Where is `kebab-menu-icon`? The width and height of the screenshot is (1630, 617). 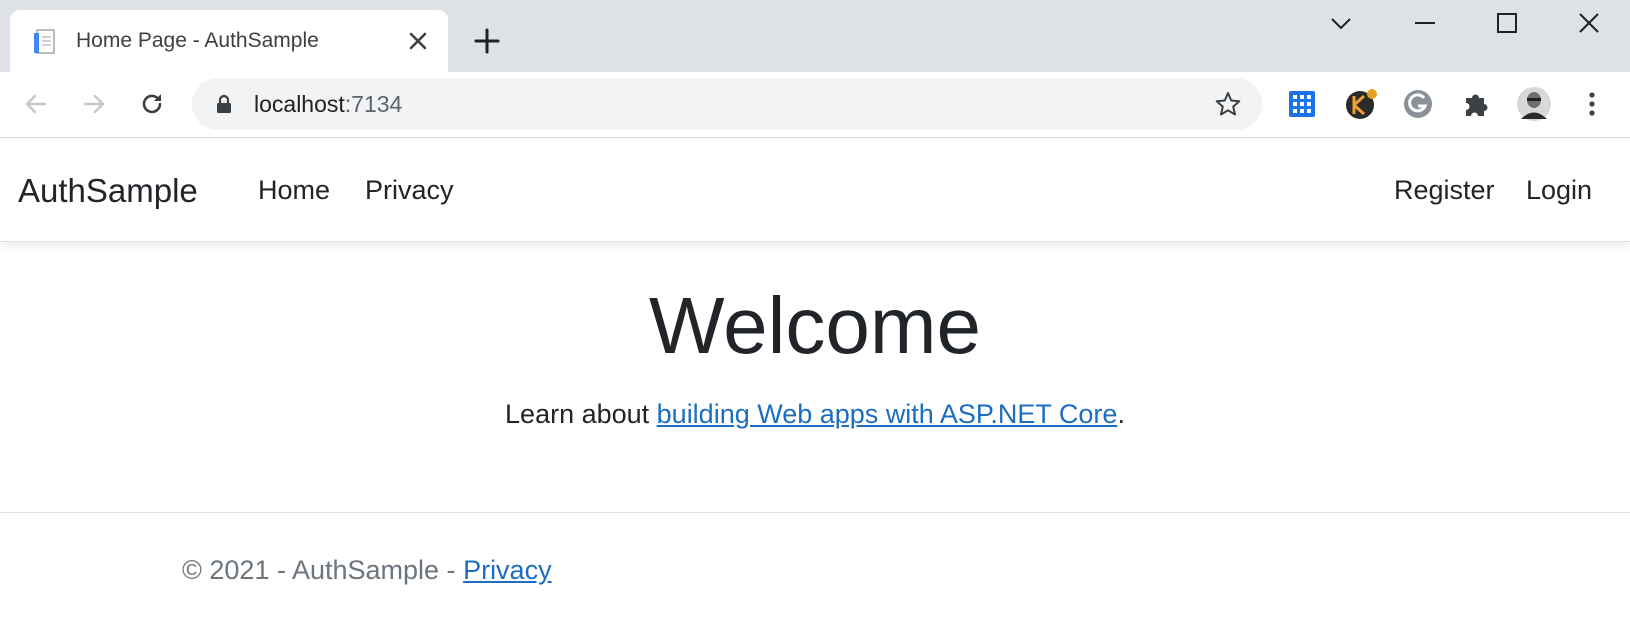
kebab-menu-icon is located at coordinates (1592, 104).